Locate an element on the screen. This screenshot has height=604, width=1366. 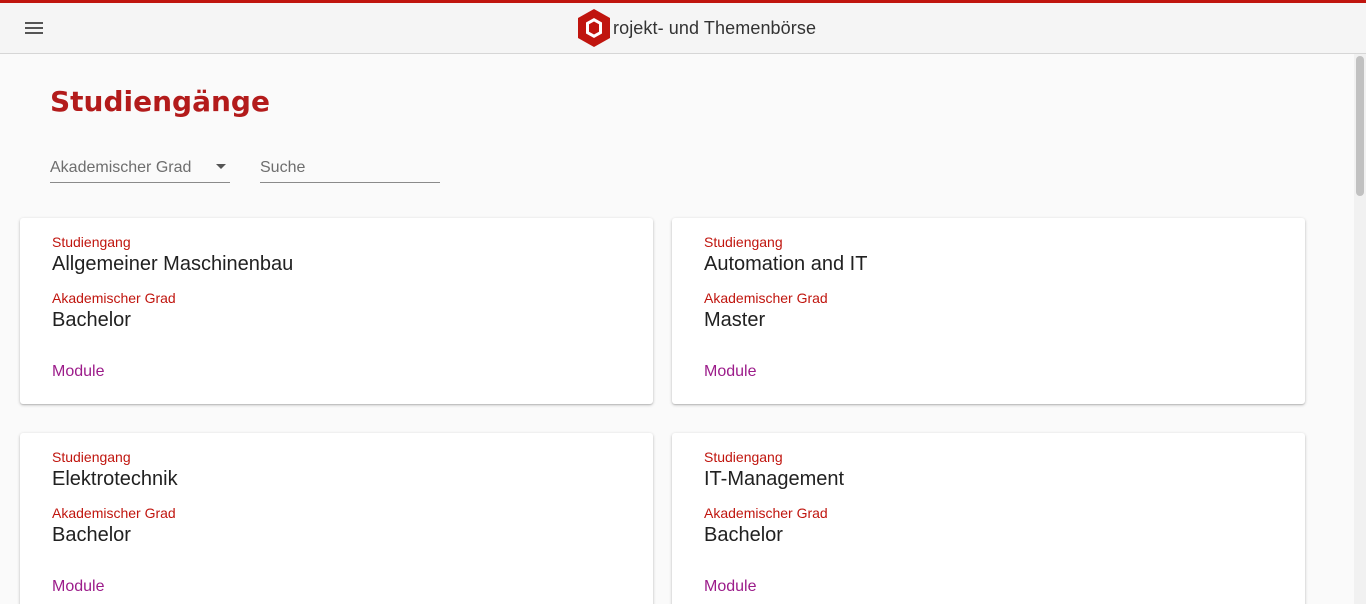
program-name: Allgemeiner Maschinenbau is located at coordinates (173, 264).